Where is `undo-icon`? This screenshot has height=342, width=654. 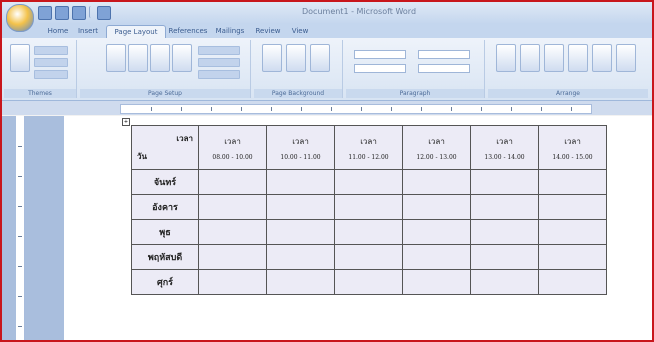
undo-icon is located at coordinates (62, 13).